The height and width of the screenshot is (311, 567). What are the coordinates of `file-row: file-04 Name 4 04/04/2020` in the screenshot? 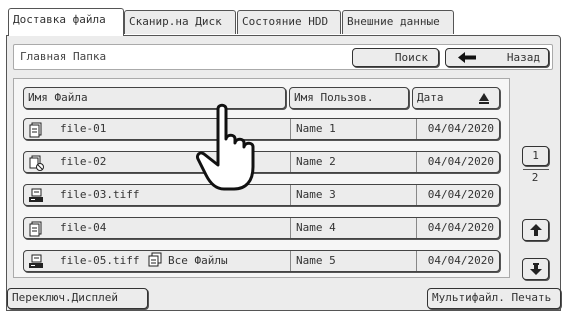 It's located at (261, 228).